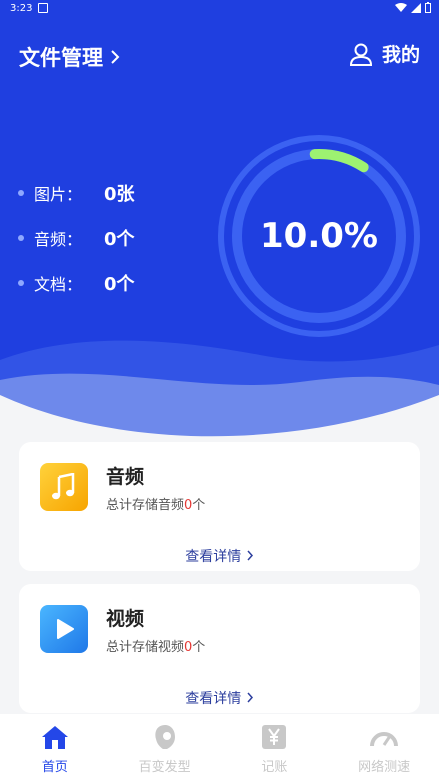 This screenshot has width=439, height=782. I want to click on file-management-link: 文件管理, so click(70, 57).